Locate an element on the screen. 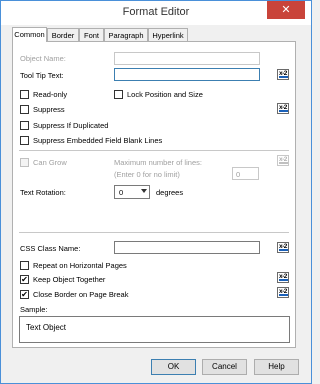 Image resolution: width=320 pixels, height=384 pixels. tab-border: Border is located at coordinates (63, 35).